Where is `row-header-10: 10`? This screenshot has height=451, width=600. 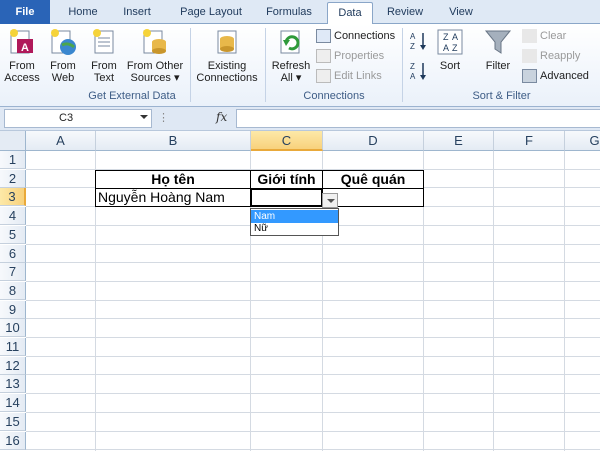
row-header-10: 10 is located at coordinates (13, 328).